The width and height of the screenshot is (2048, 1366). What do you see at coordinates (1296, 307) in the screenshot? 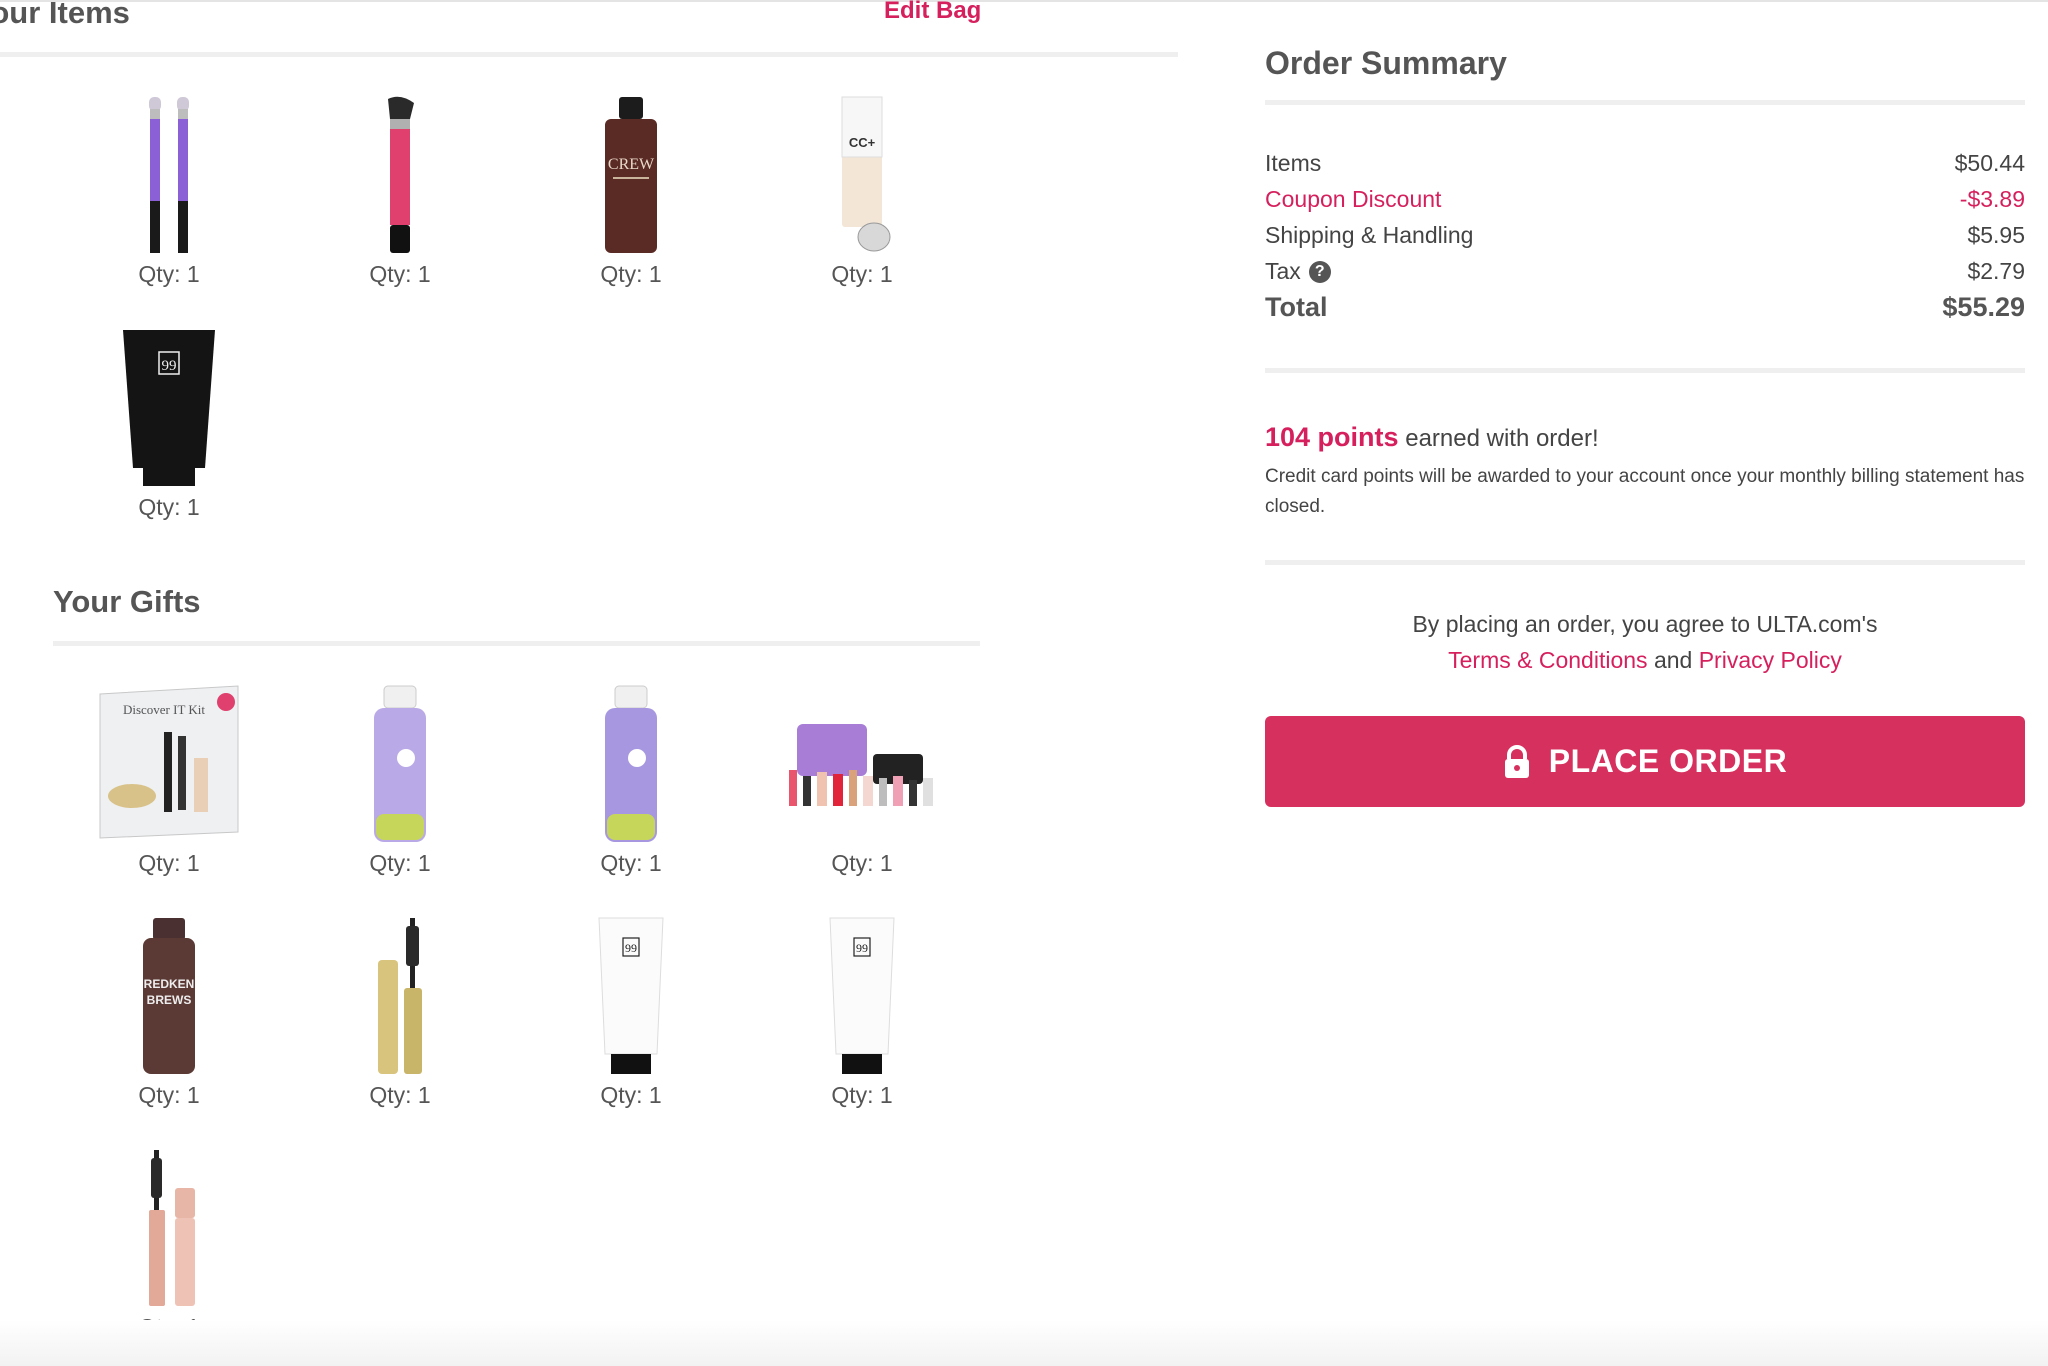
I see `total-label: Total` at bounding box center [1296, 307].